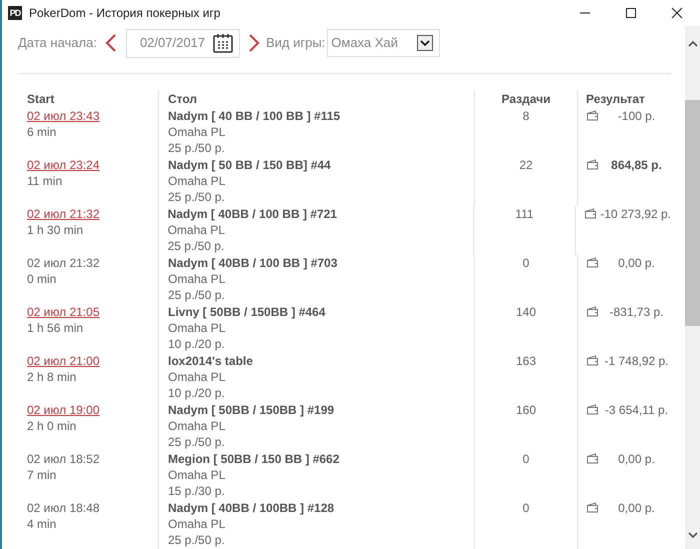 The width and height of the screenshot is (700, 549). Describe the element at coordinates (63, 214) in the screenshot. I see `start-time-link: 02 июл 21:32` at that location.